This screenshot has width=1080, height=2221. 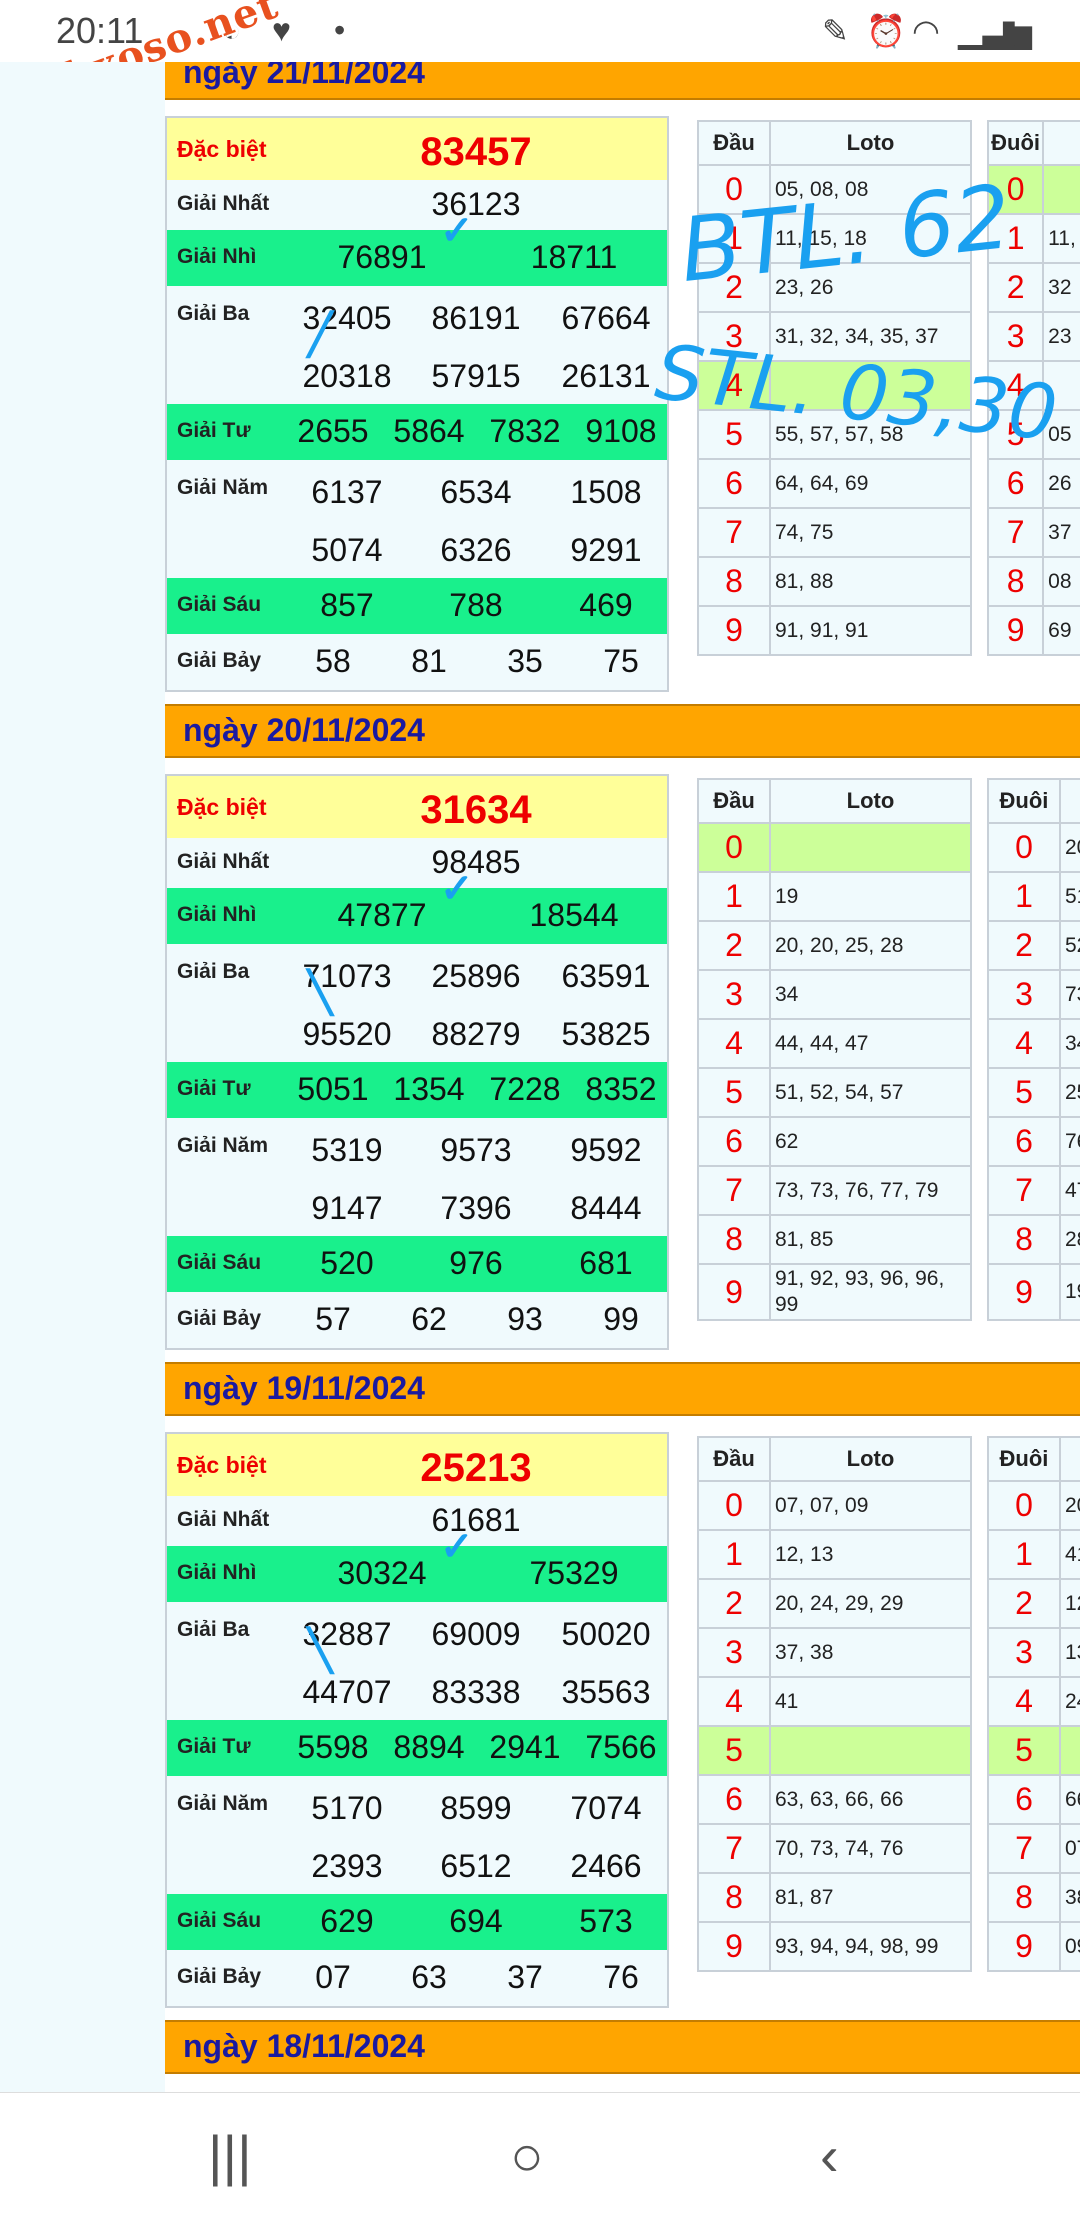 I want to click on seventh-prize-label: Giải Bảy, so click(x=219, y=1318).